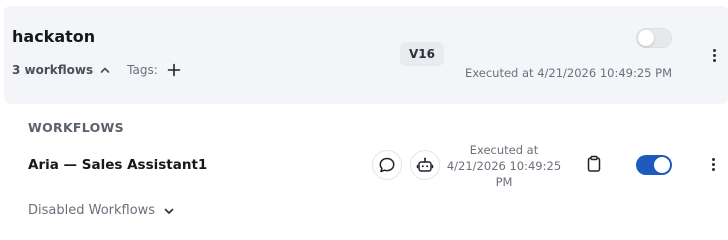  What do you see at coordinates (568, 73) in the screenshot?
I see `project-executed-at: Executed at 4/21/2026 10:49:25 PM` at bounding box center [568, 73].